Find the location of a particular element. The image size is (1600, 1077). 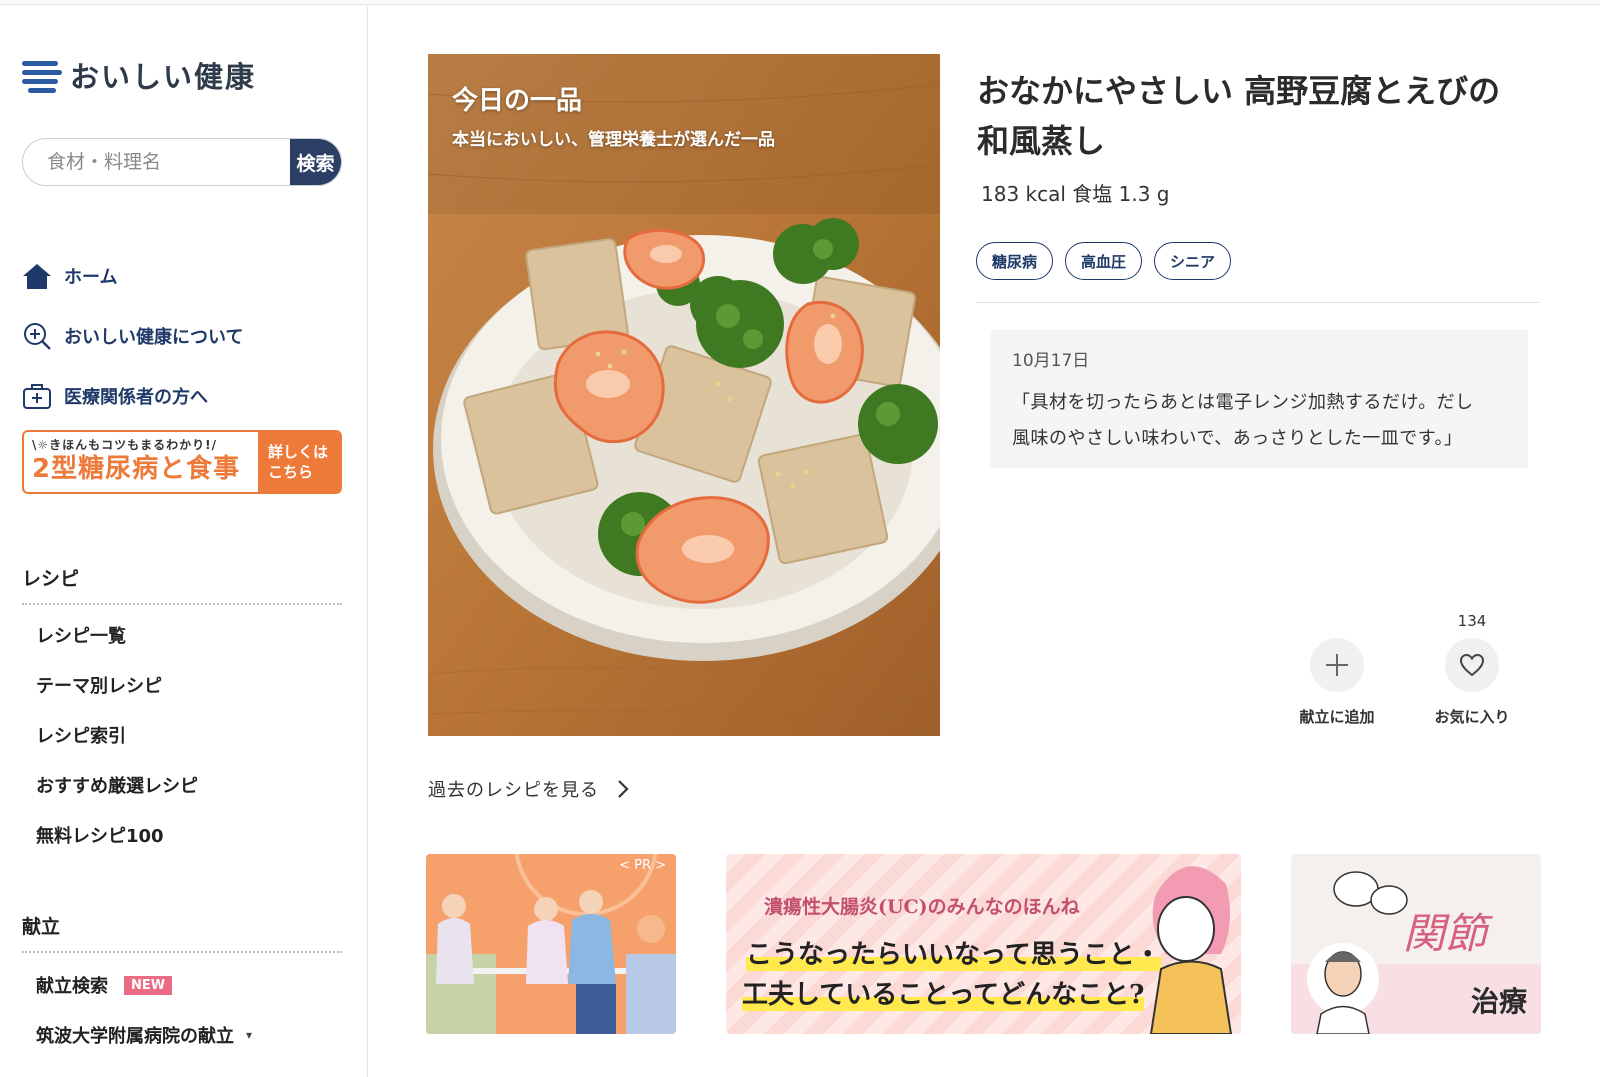

divider is located at coordinates (1258, 302).